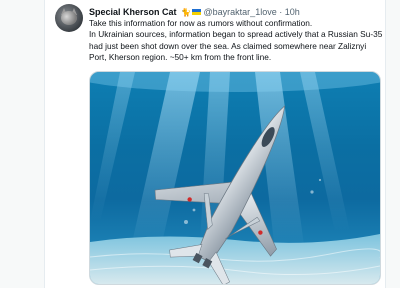 The height and width of the screenshot is (288, 400). Describe the element at coordinates (133, 12) in the screenshot. I see `author-name: Special Kherson Cat` at that location.